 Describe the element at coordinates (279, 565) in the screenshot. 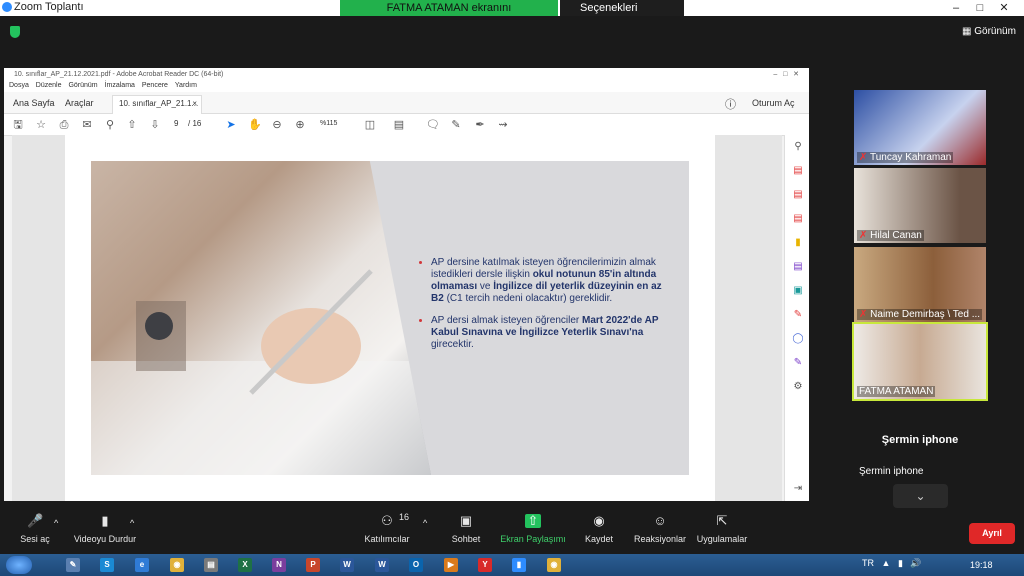

I see `onenote-icon: N` at that location.